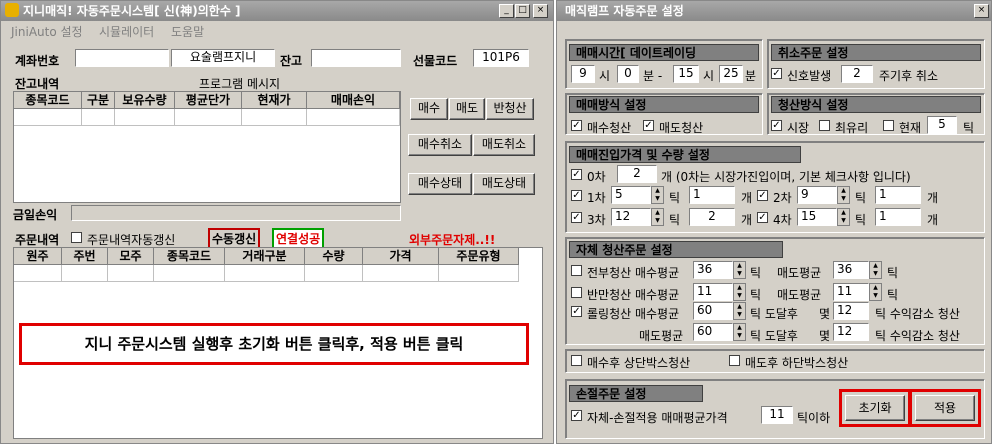 Image resolution: width=992 pixels, height=444 pixels. Describe the element at coordinates (504, 184) in the screenshot. I see `sell-status-button: 매도상태` at that location.